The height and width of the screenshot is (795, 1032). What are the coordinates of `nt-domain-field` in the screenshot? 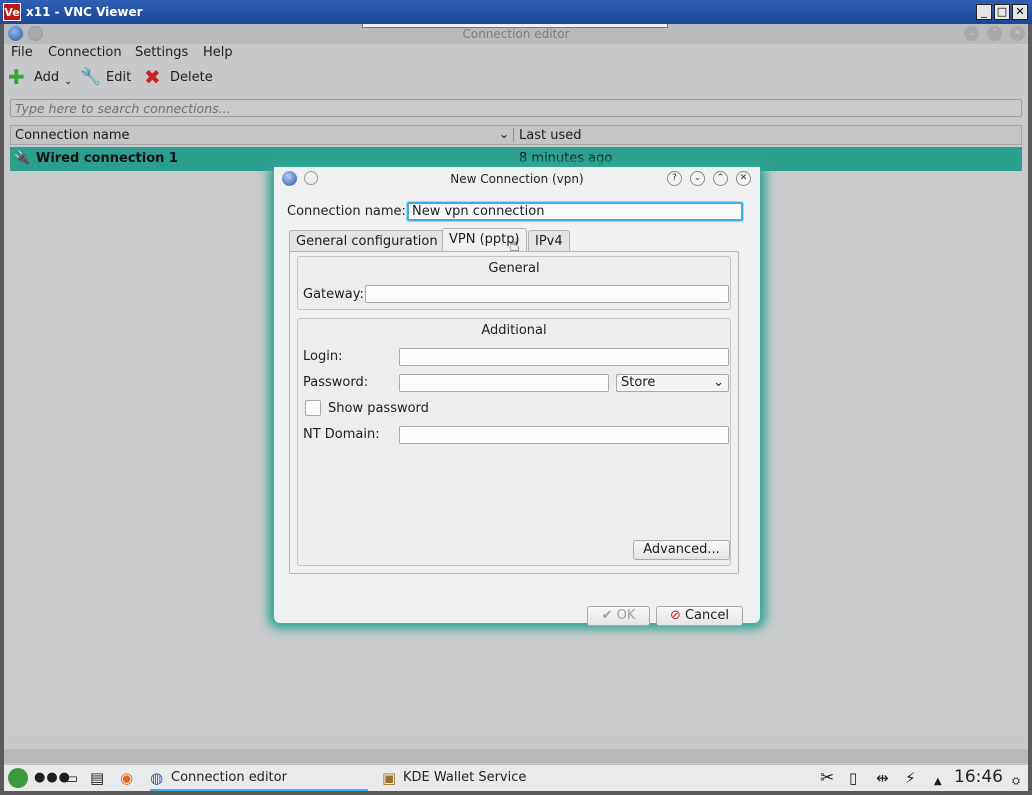 It's located at (564, 435).